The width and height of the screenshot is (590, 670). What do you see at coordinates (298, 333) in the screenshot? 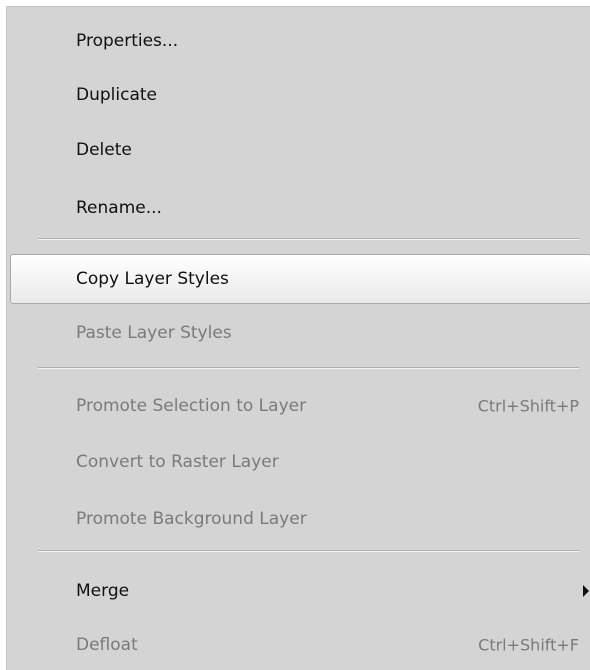
I see `menu-item-paste-layer-styles: Paste Layer Styles` at bounding box center [298, 333].